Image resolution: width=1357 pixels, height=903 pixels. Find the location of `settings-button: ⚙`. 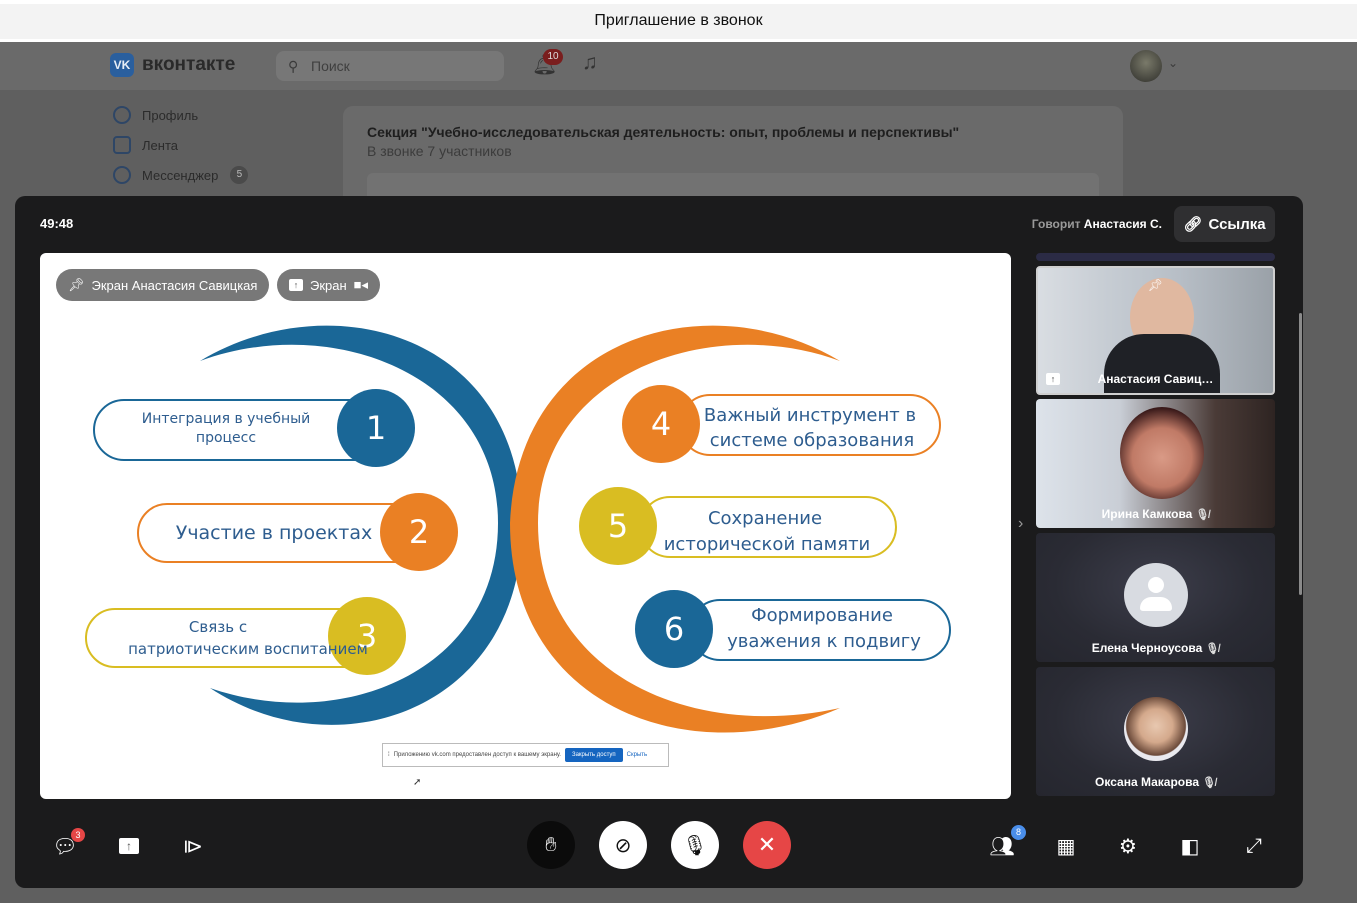

settings-button: ⚙ is located at coordinates (1128, 846).